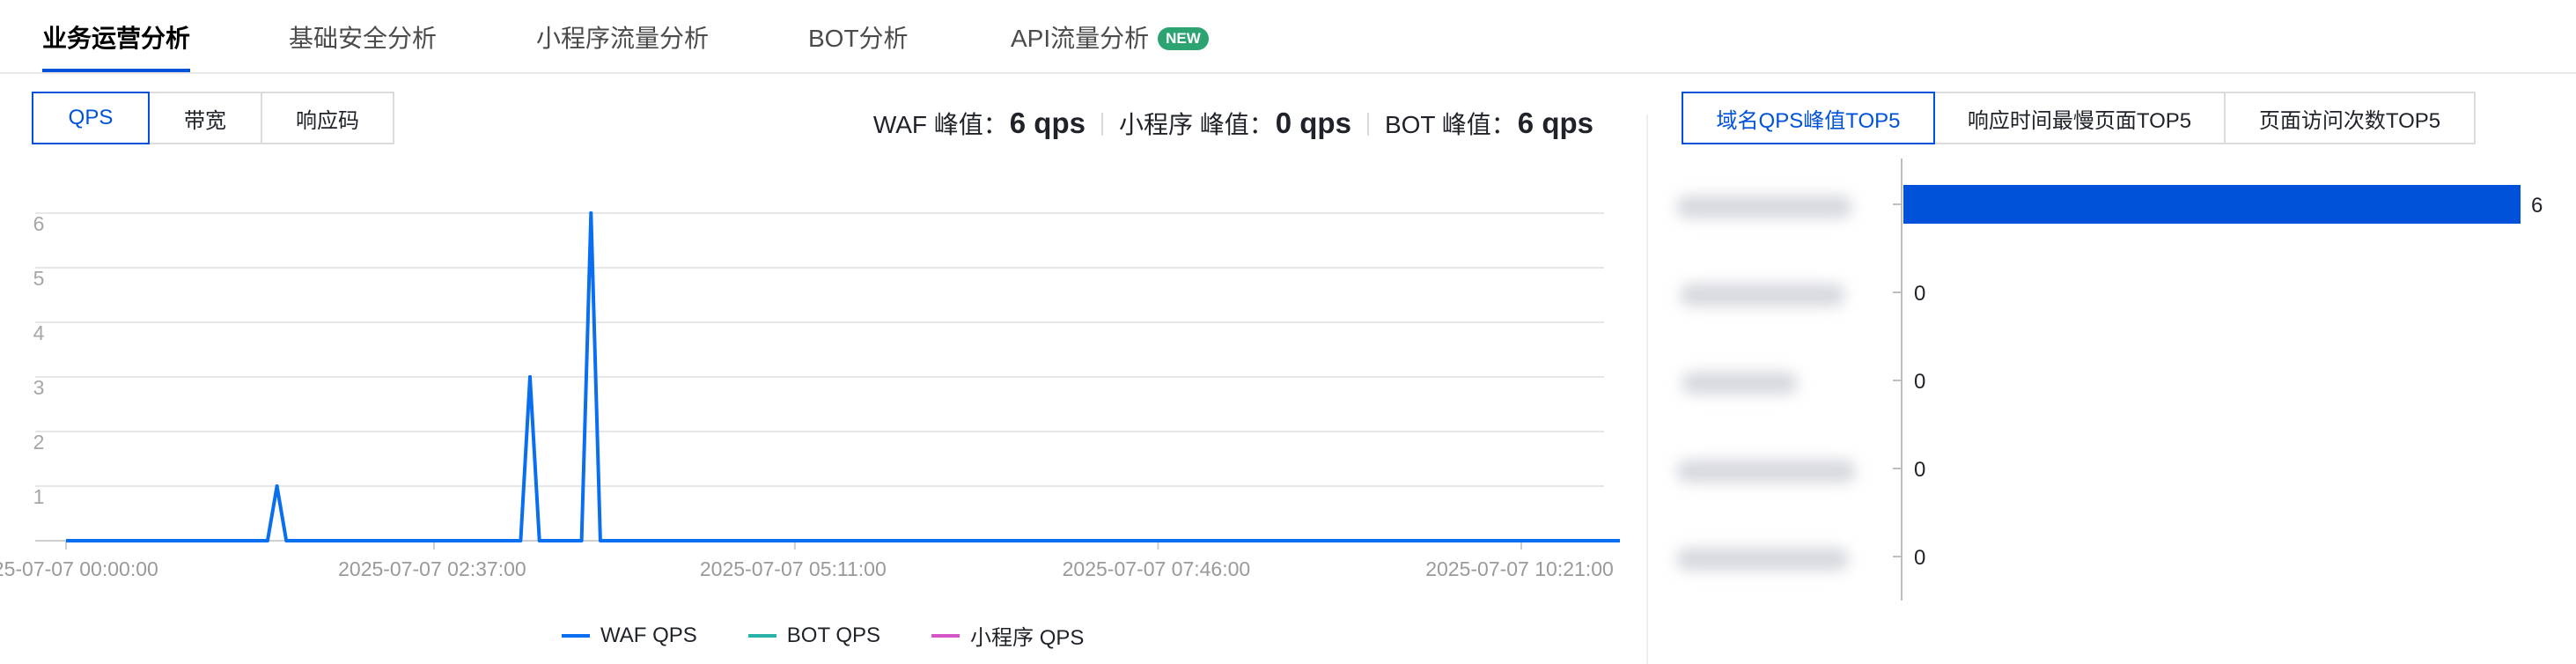 The height and width of the screenshot is (664, 2576). I want to click on metric-tab-label: QPS, so click(91, 117).